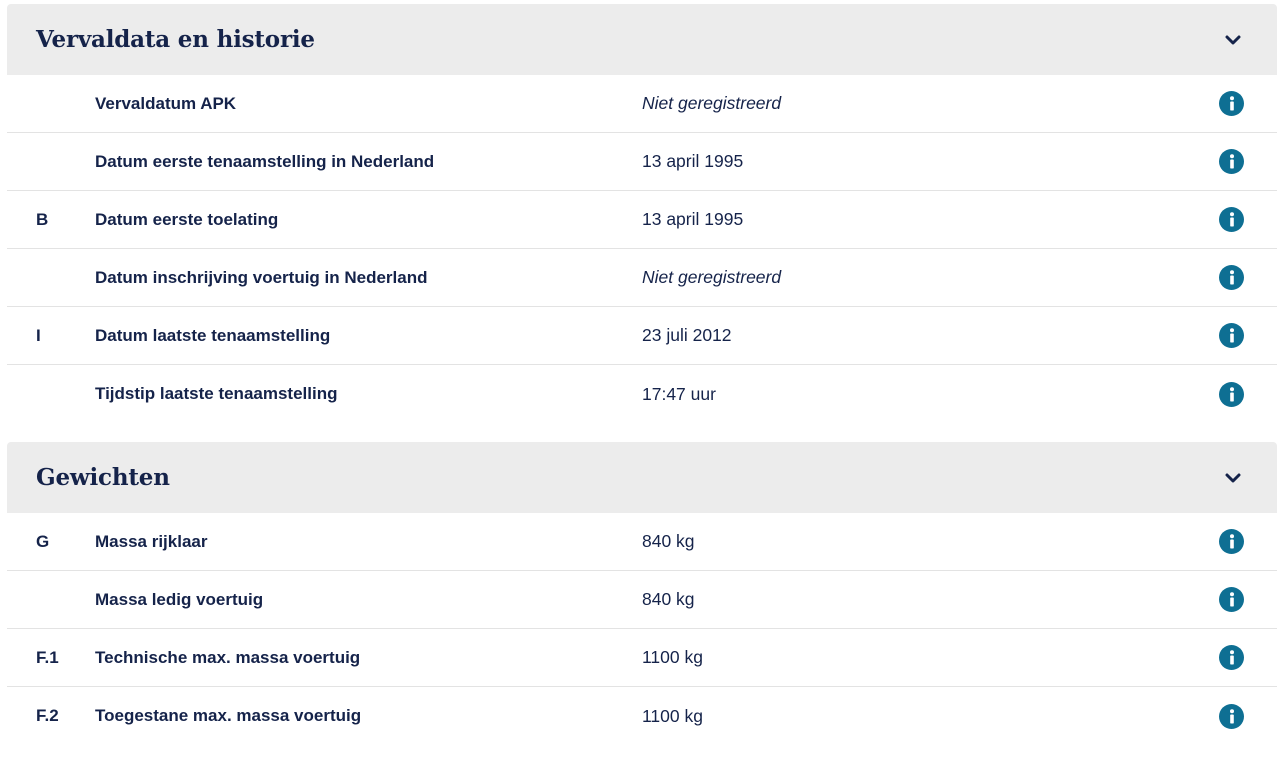 The width and height of the screenshot is (1280, 760). What do you see at coordinates (42, 219) in the screenshot?
I see `row-code: B` at bounding box center [42, 219].